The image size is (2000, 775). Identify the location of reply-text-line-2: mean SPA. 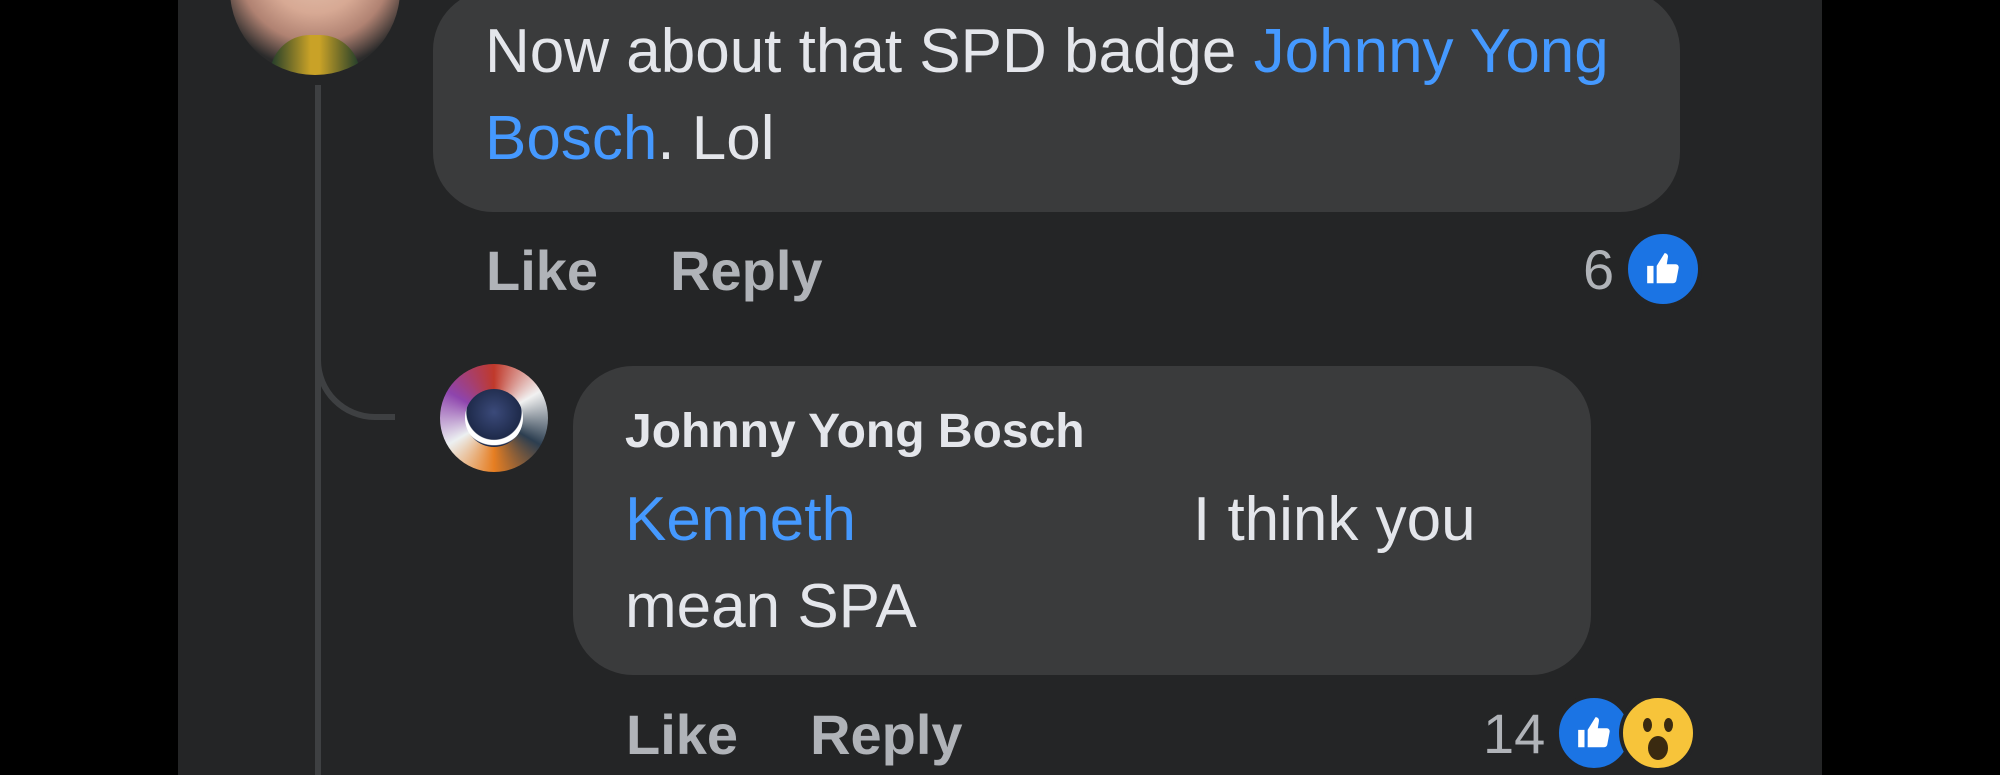
(771, 606).